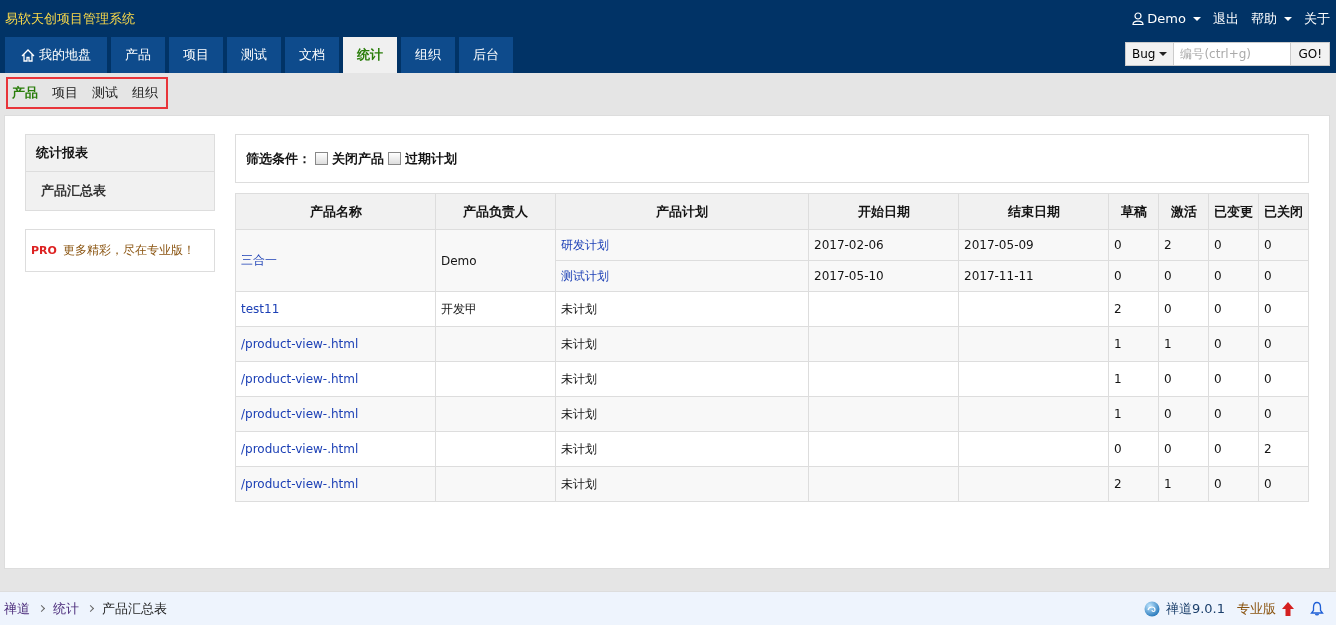  Describe the element at coordinates (134, 608) in the screenshot. I see `current-page-title: 产品汇总表` at that location.